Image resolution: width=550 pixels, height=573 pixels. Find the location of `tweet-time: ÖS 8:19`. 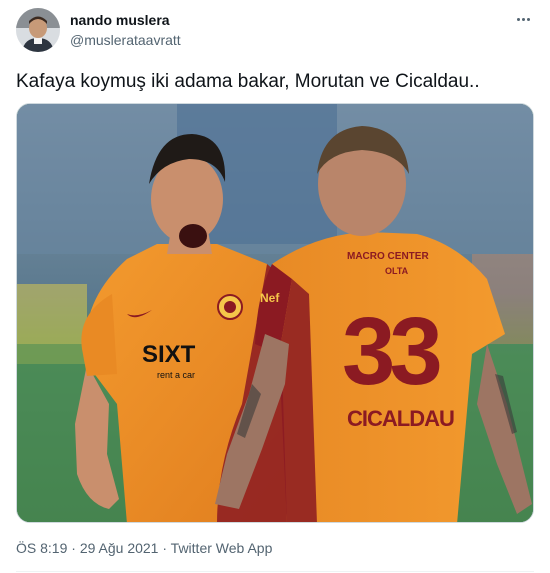

tweet-time: ÖS 8:19 is located at coordinates (41, 548).